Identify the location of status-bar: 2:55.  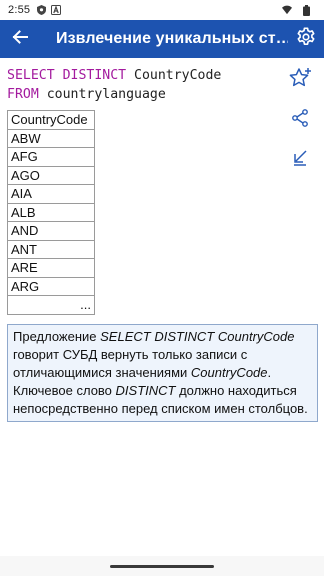
(162, 10).